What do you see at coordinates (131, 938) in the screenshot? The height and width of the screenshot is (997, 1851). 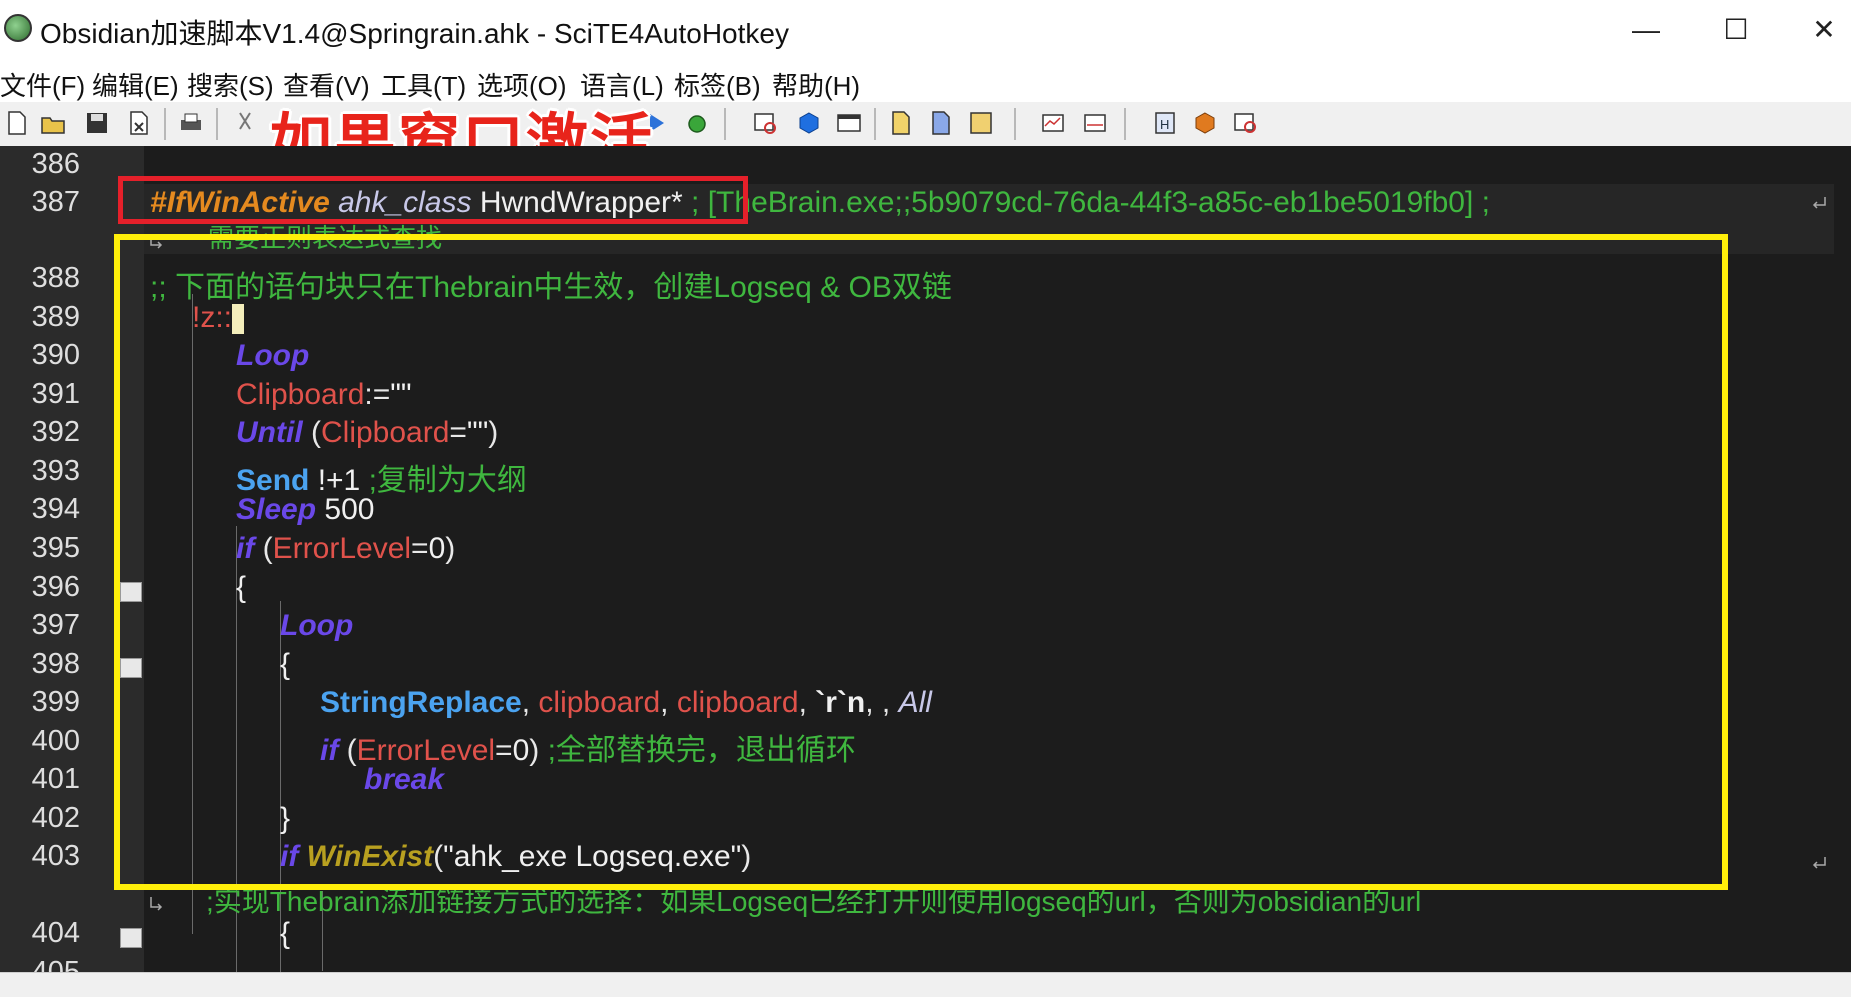 I see `fold-marker` at bounding box center [131, 938].